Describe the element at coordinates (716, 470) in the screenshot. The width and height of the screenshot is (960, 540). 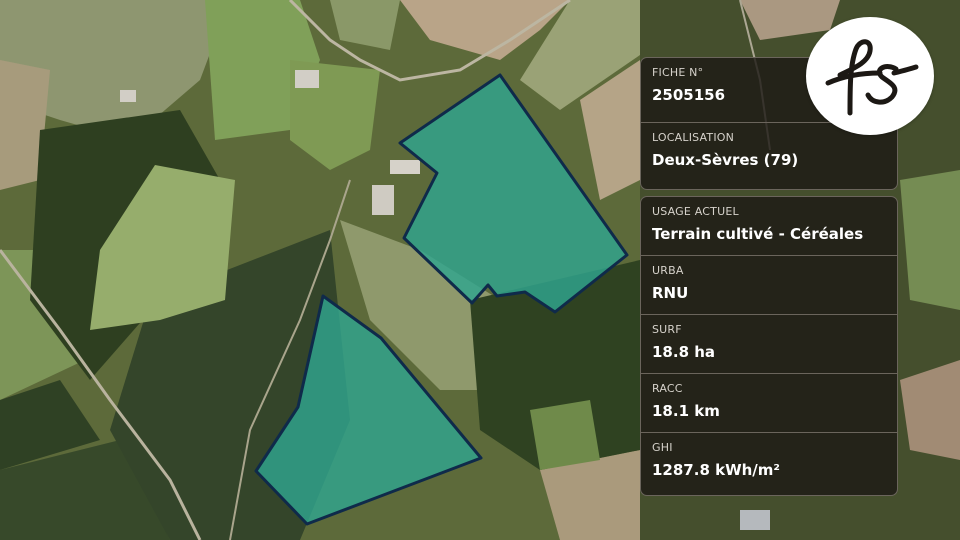
I see `ghi-value: 1287.8 kWh/m²` at that location.